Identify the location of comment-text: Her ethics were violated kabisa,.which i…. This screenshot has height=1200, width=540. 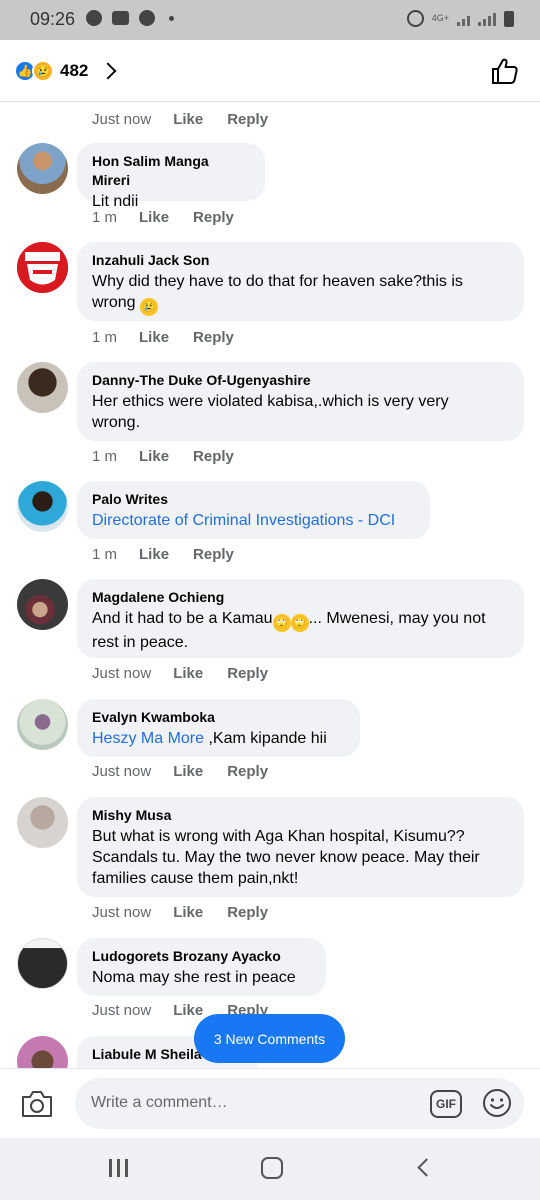
(300, 412).